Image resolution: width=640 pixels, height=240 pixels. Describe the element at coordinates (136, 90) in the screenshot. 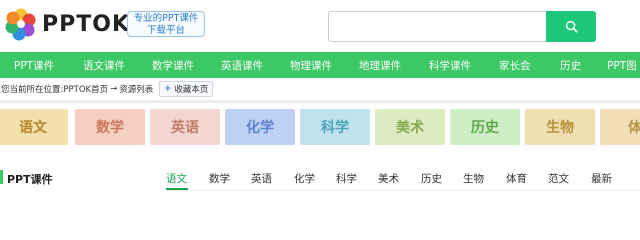

I see `breadcrumb-current: 资源列表` at that location.